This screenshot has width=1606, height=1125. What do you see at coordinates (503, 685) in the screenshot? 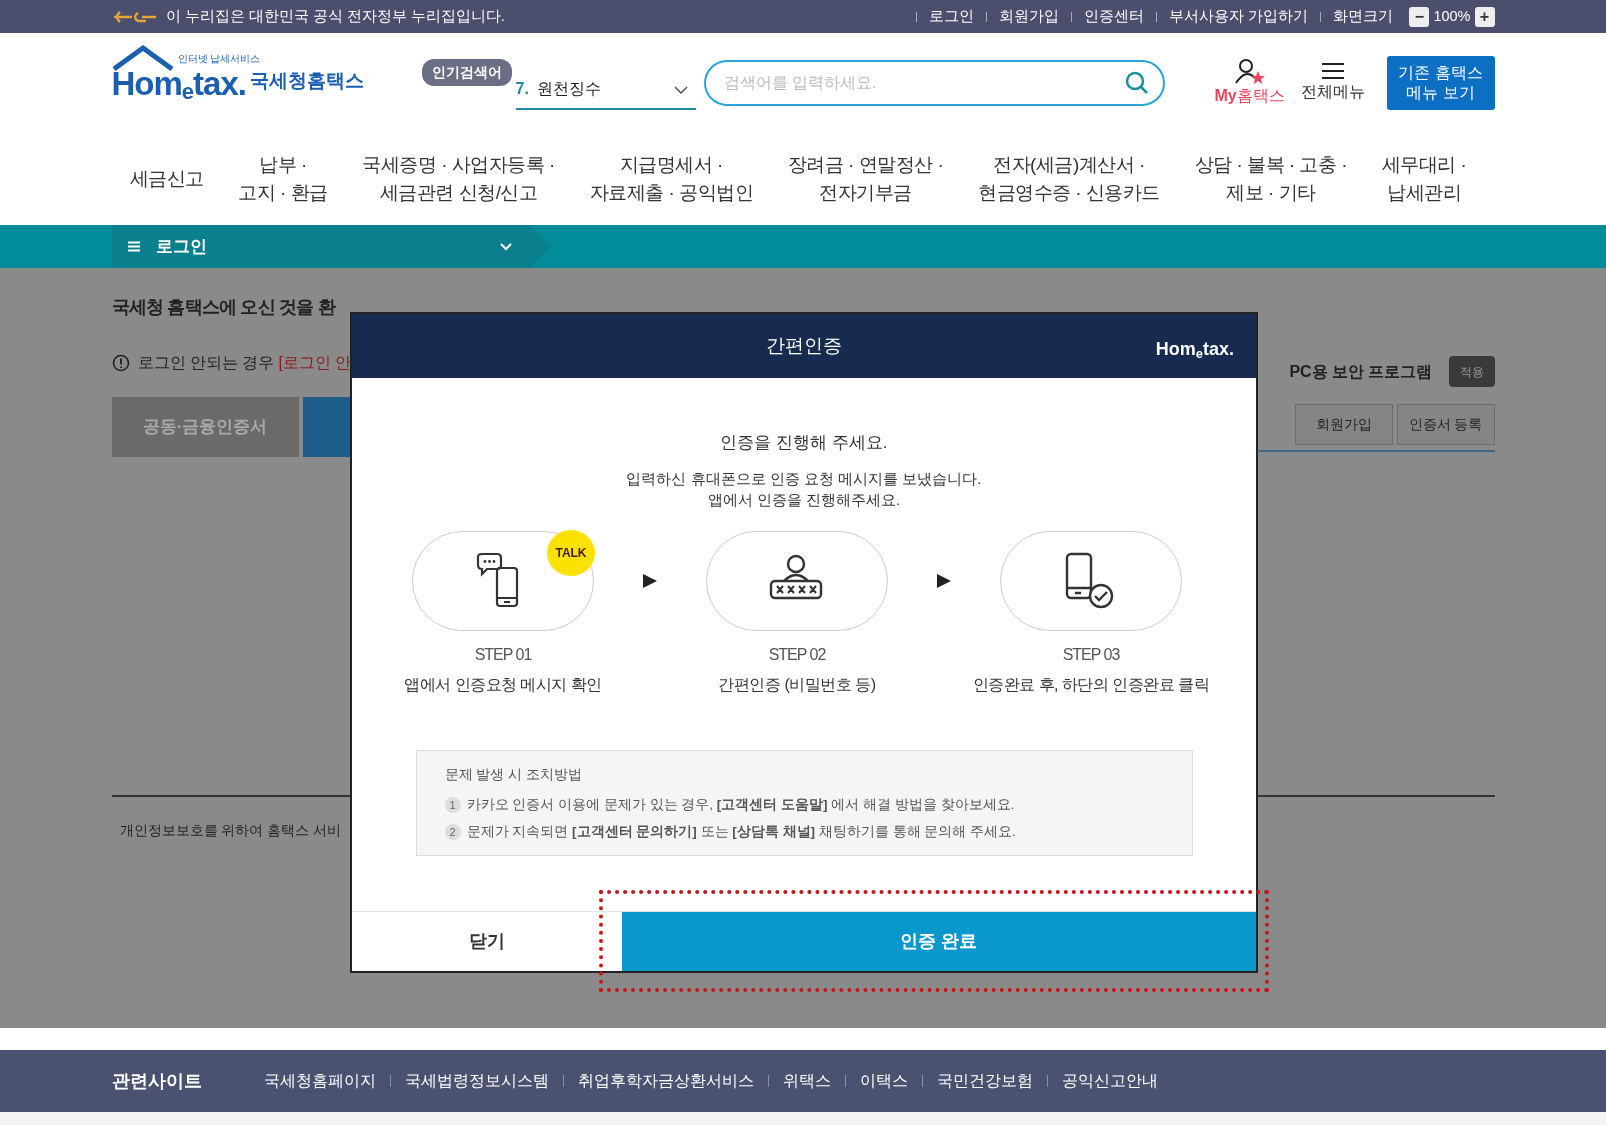
I see `step-description: 앱에서 인증요청 메시지 확인` at bounding box center [503, 685].